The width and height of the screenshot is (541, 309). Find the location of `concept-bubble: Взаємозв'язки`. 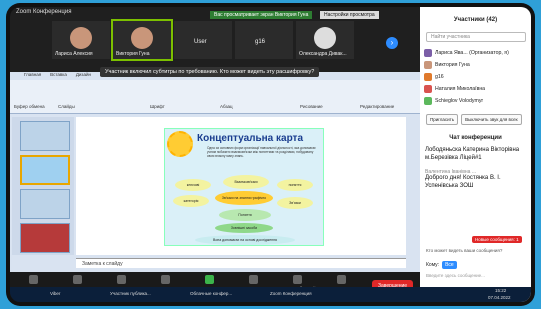

concept-bubble: Взаємозв'язки is located at coordinates (246, 182).